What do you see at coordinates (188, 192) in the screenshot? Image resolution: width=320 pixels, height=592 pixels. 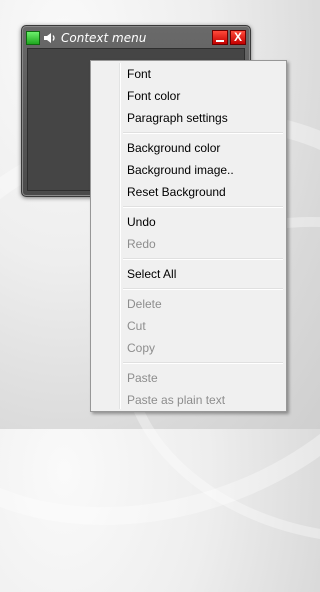 I see `menu-item-reset-background: Reset Background` at bounding box center [188, 192].